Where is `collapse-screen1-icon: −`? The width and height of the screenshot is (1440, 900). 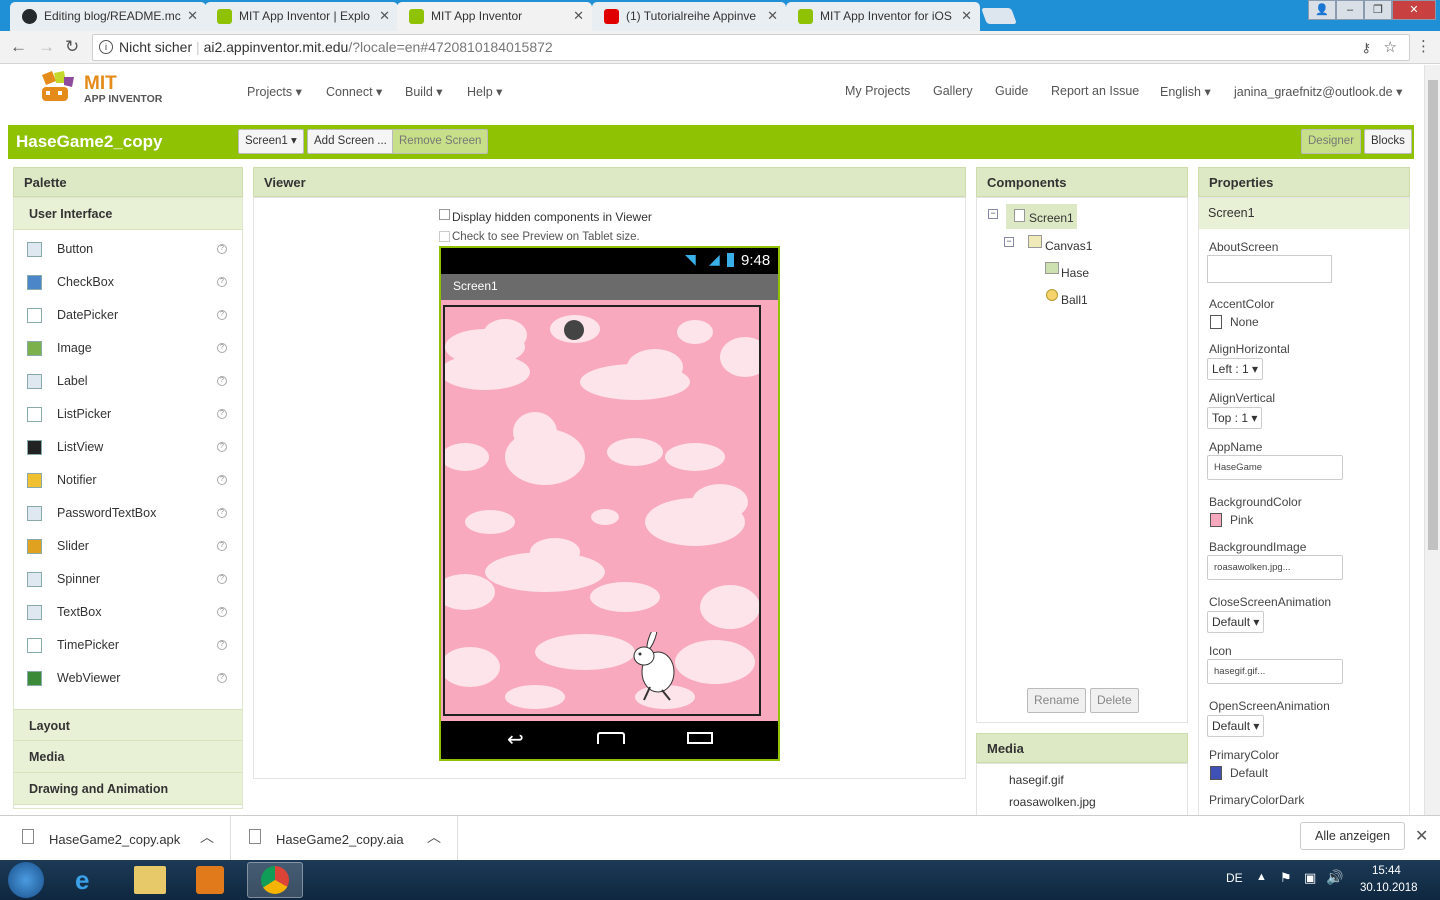
collapse-screen1-icon: − is located at coordinates (993, 214).